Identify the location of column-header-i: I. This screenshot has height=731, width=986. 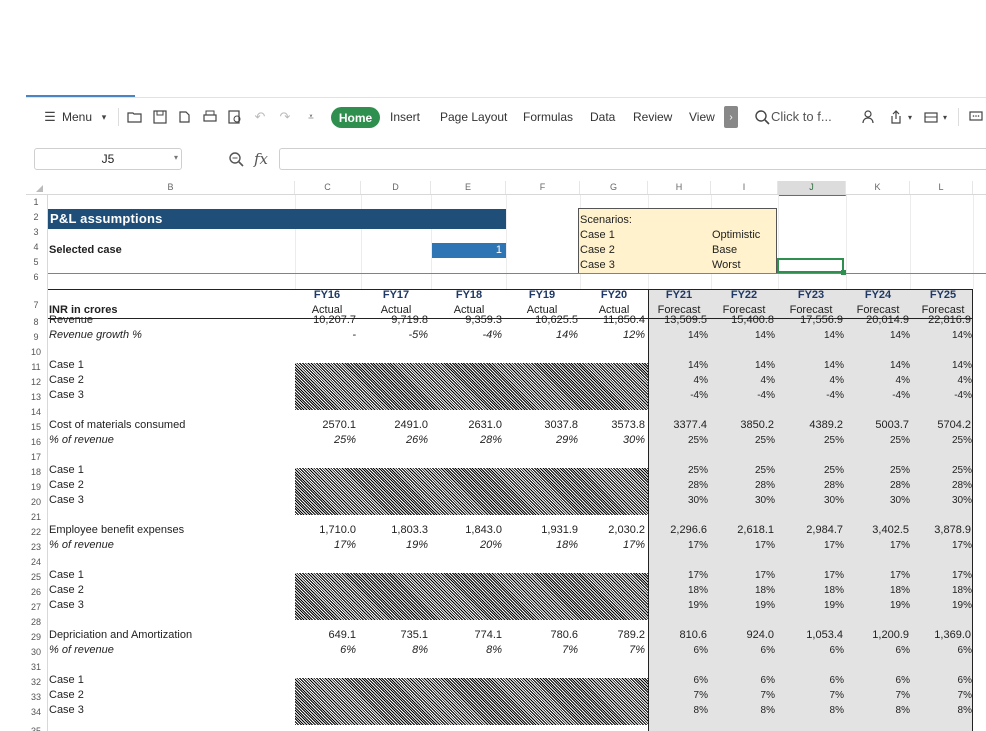
(744, 187).